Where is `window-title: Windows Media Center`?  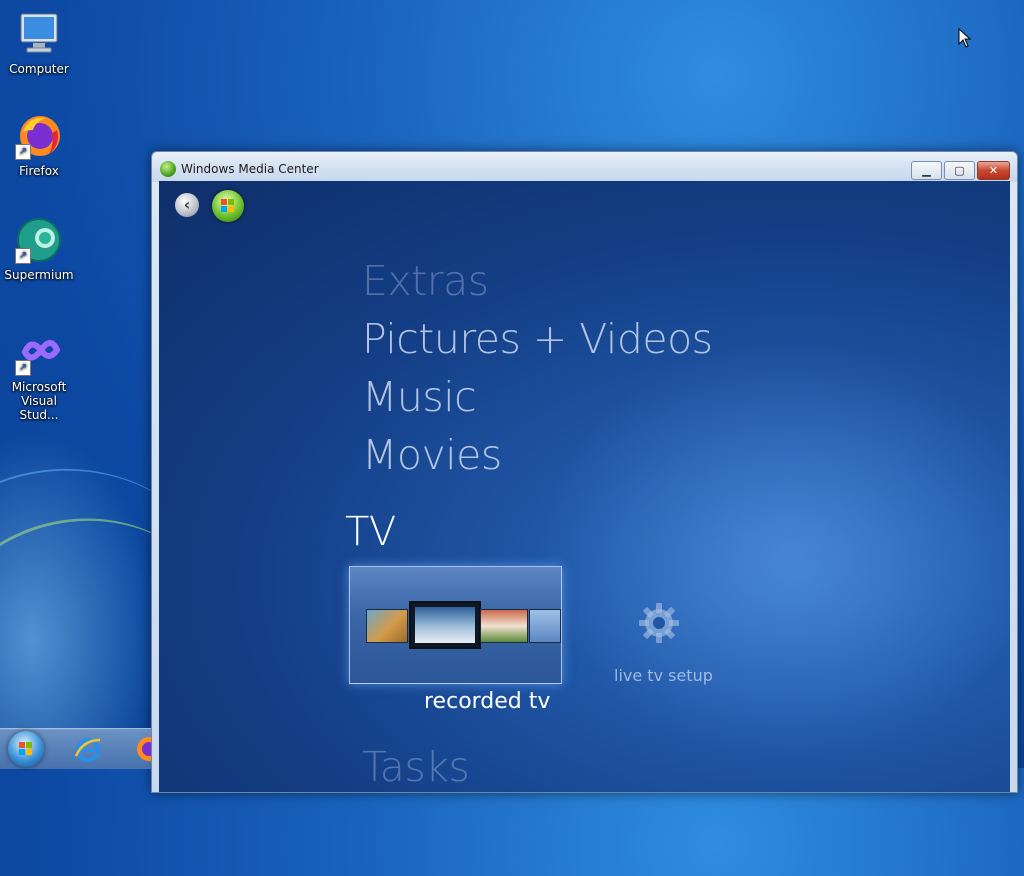
window-title: Windows Media Center is located at coordinates (250, 169).